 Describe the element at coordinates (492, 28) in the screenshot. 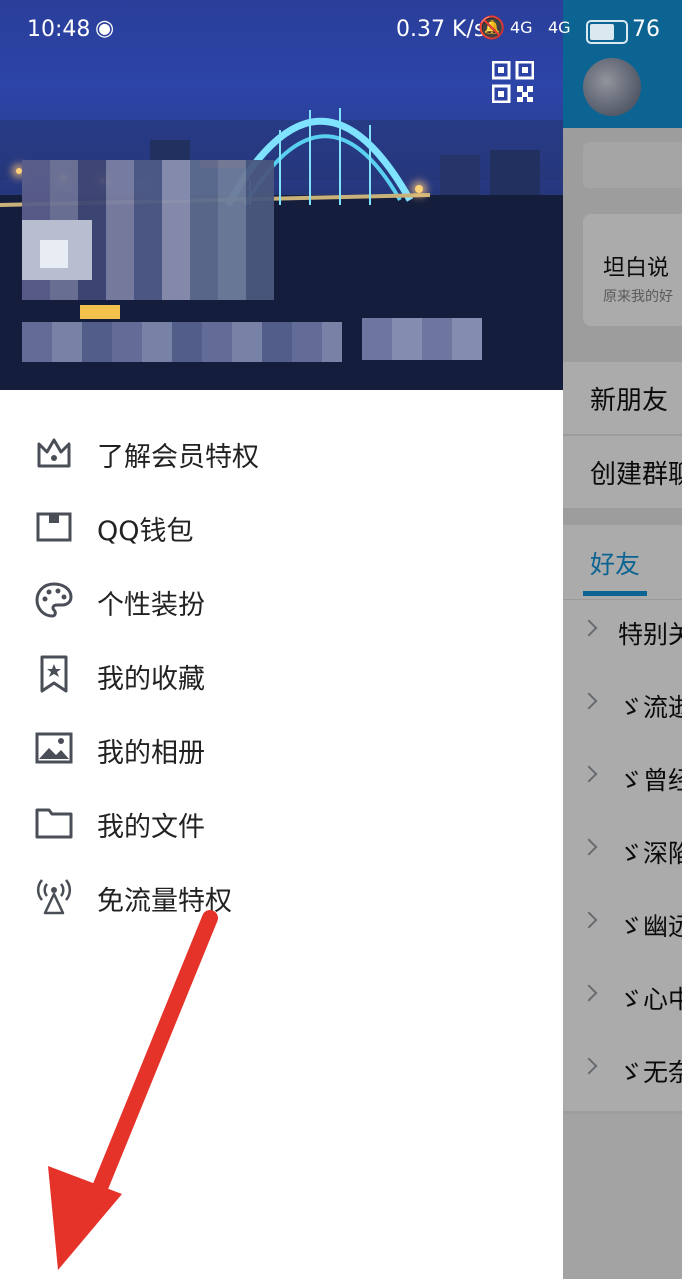

I see `mute-icon: 🔕` at that location.